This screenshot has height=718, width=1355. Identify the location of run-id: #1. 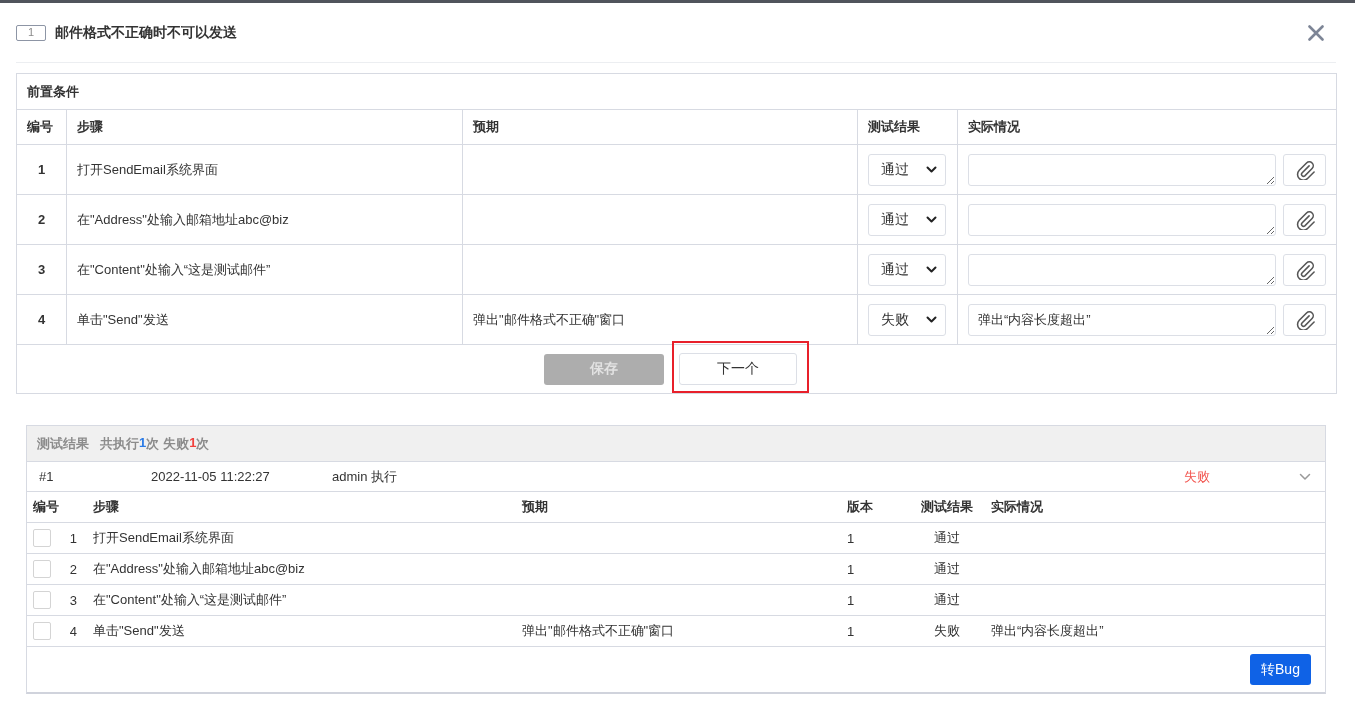
(47, 476).